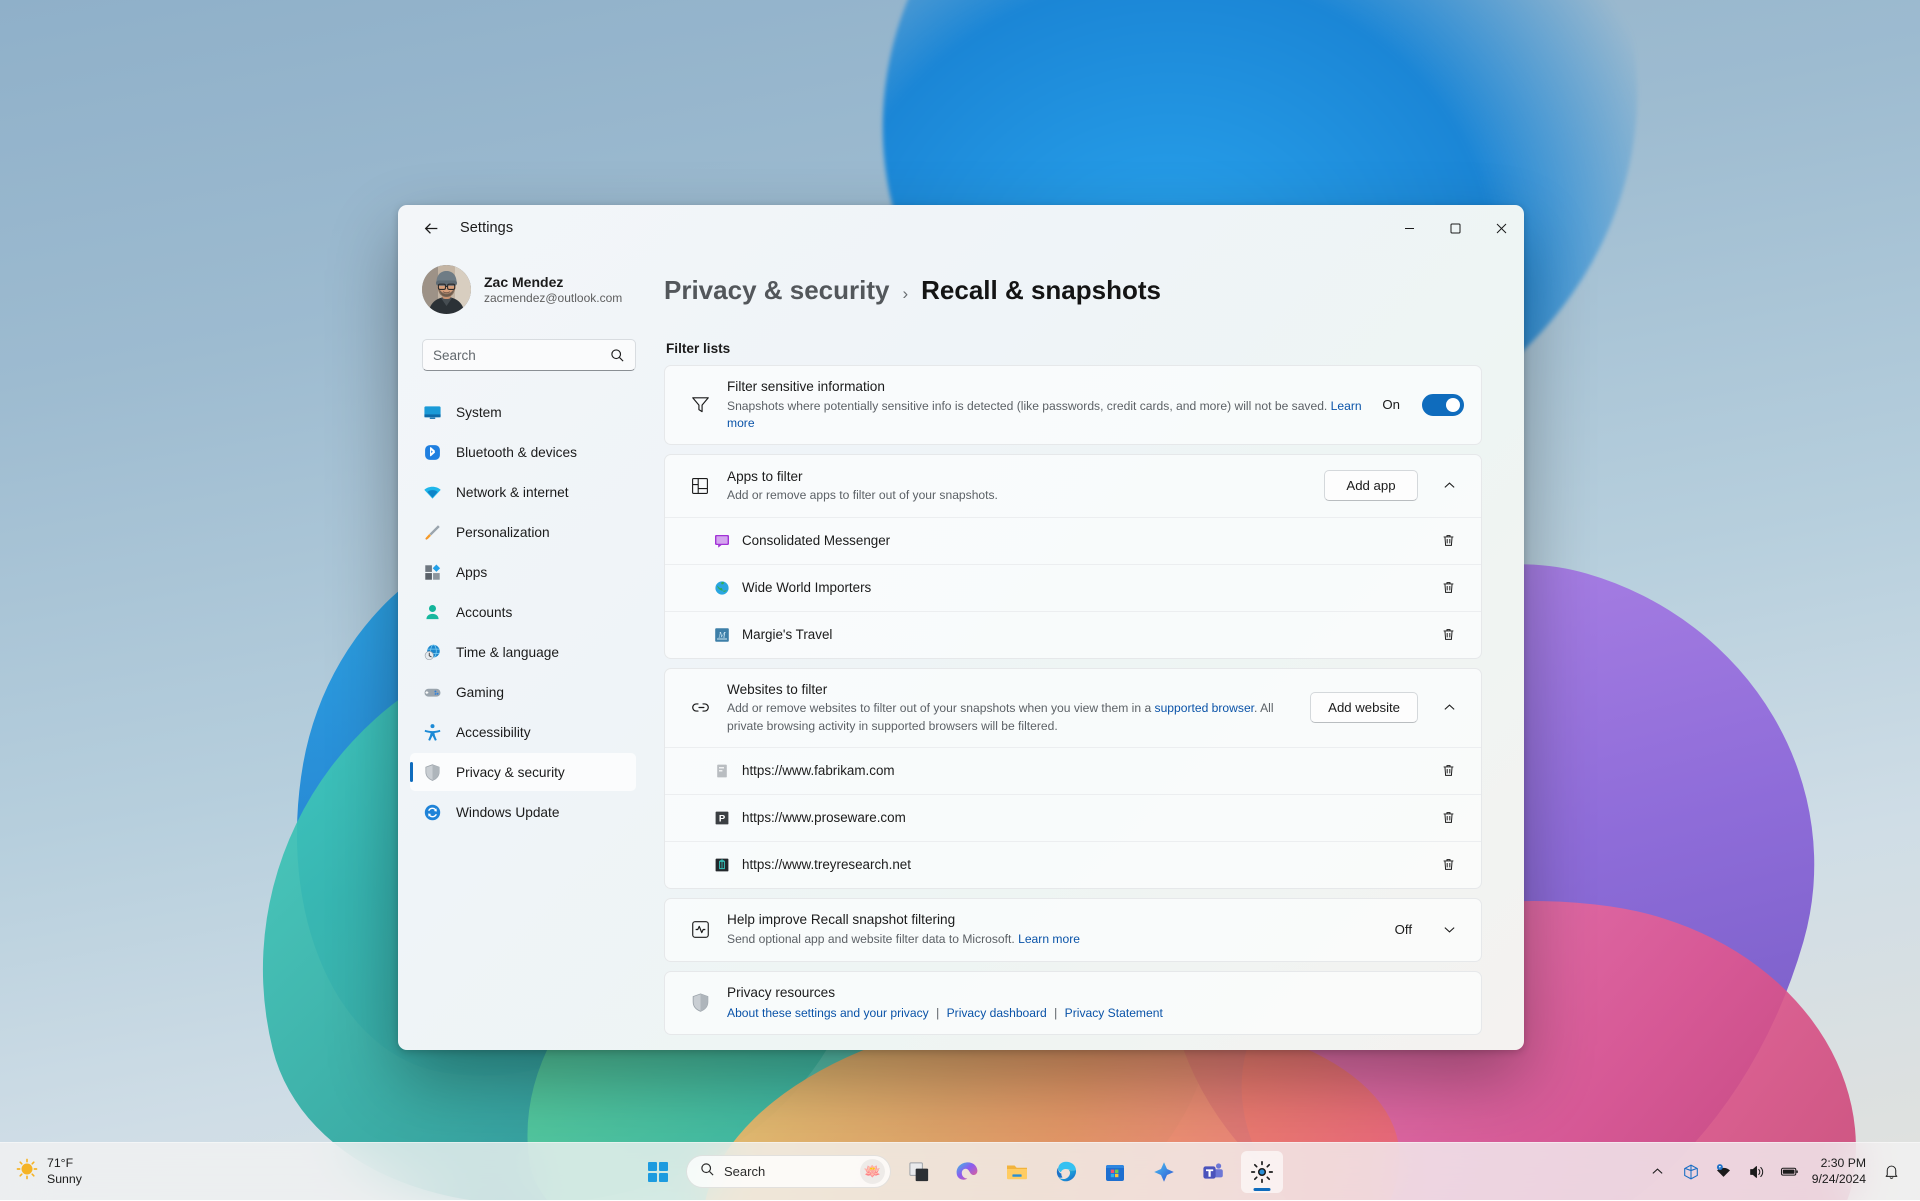 The image size is (1920, 1201). What do you see at coordinates (700, 930) in the screenshot?
I see `pulse-icon` at bounding box center [700, 930].